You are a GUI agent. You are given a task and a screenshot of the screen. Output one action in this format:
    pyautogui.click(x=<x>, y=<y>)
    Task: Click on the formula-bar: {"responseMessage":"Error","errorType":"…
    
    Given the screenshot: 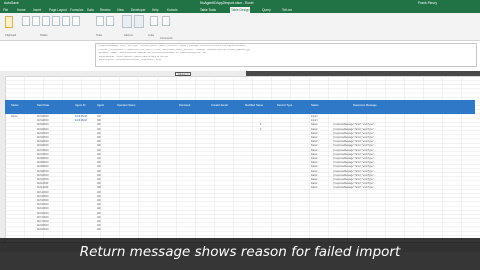 What is the action you would take?
    pyautogui.click(x=286, y=55)
    